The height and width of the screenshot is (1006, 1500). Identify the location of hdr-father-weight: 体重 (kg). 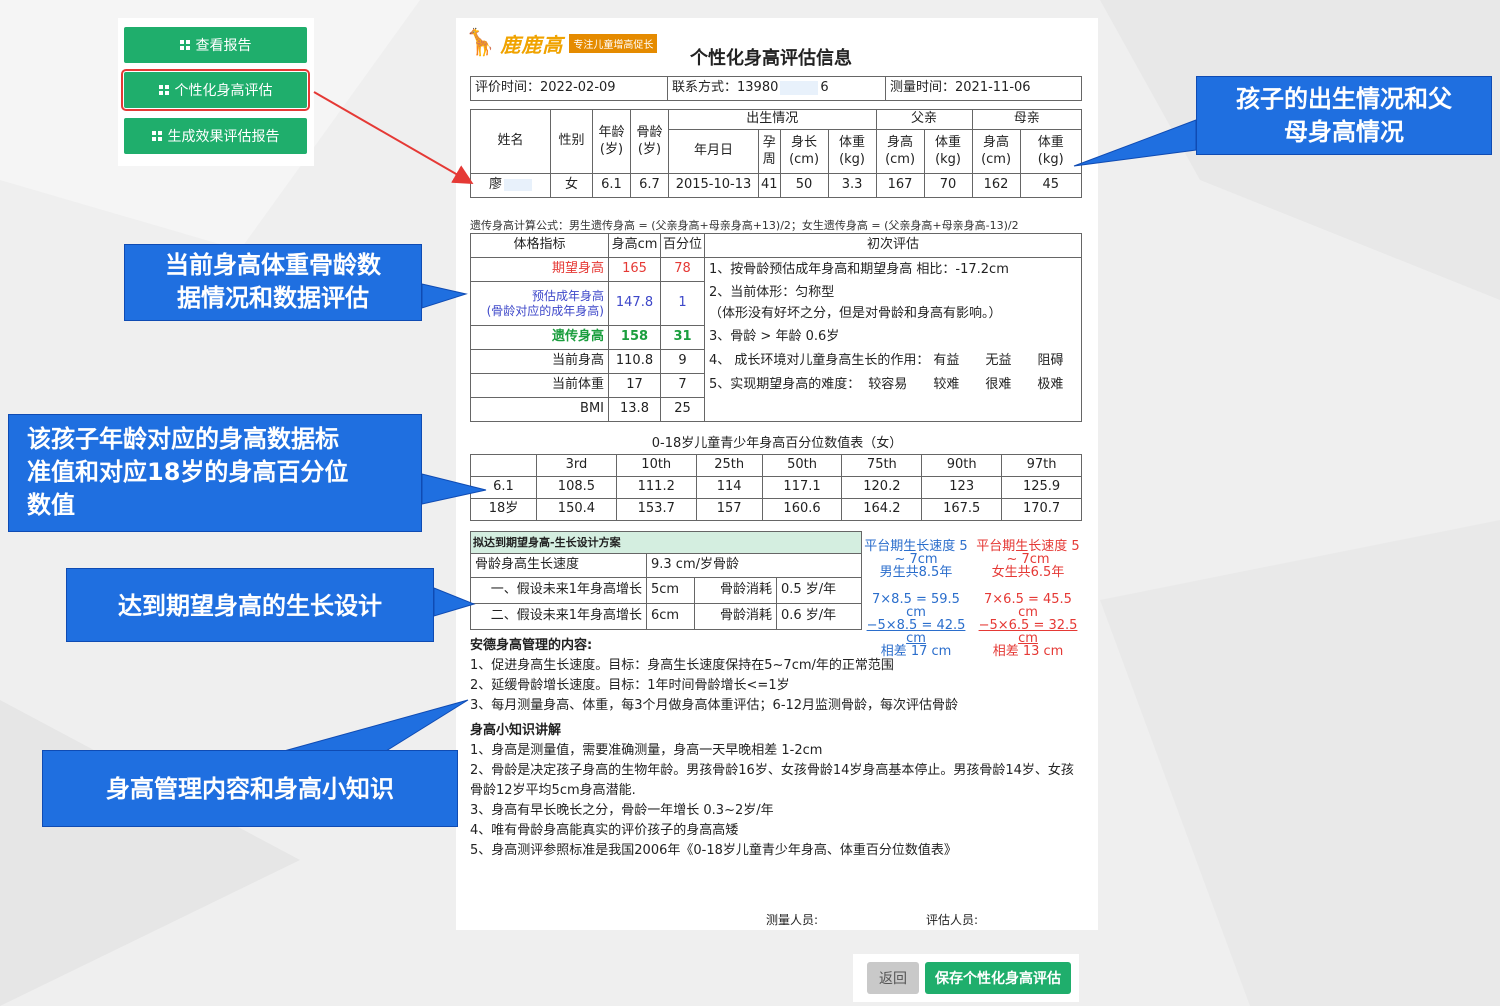
(948, 151).